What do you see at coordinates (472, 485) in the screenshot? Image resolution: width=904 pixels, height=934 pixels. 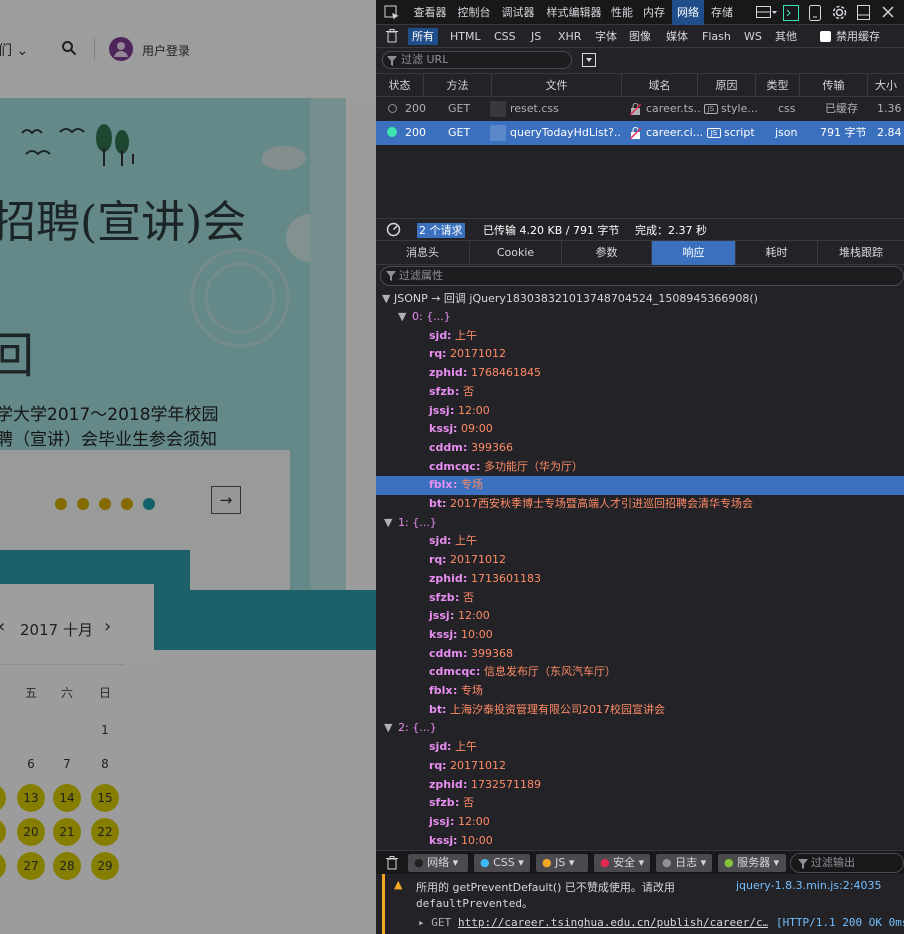 I see `json-value: 专场` at bounding box center [472, 485].